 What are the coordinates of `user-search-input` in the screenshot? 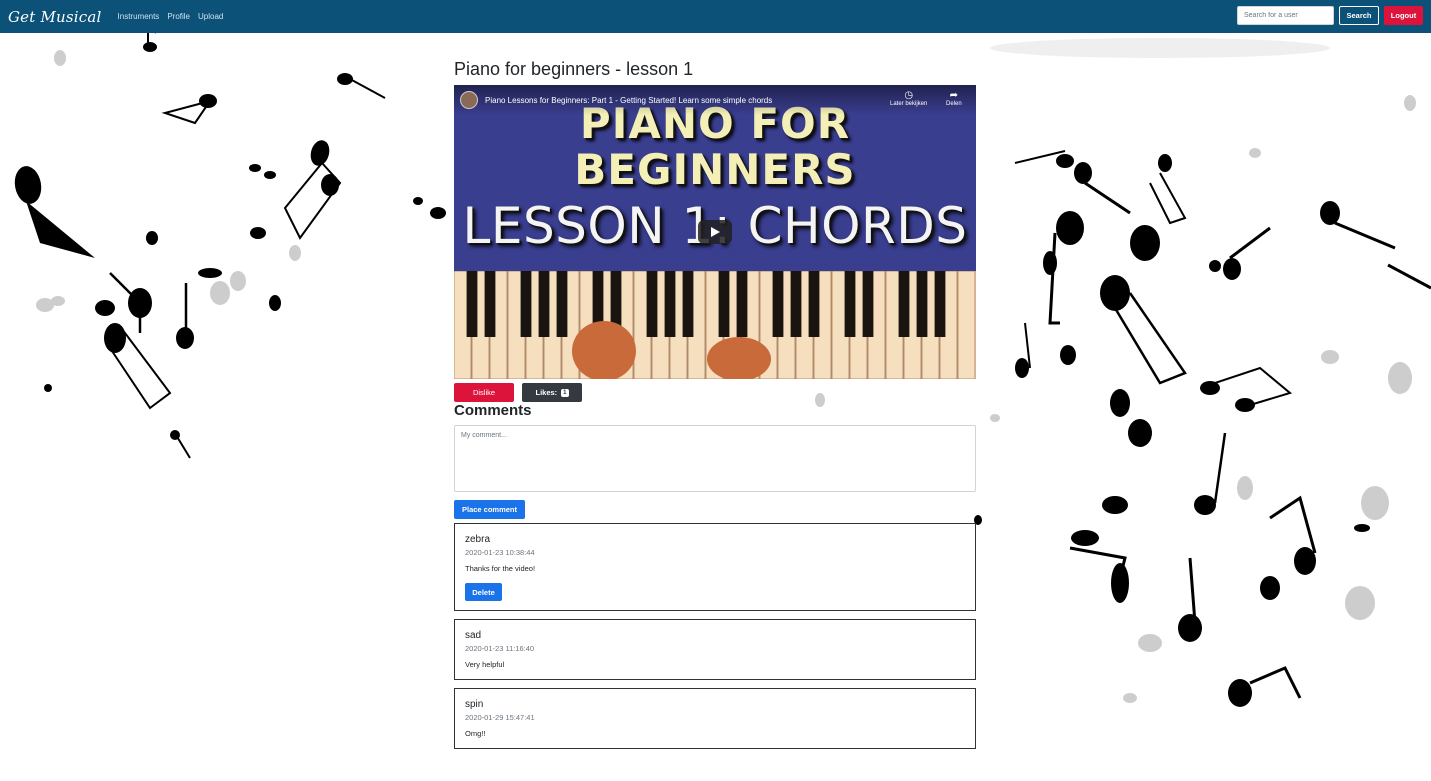 It's located at (1285, 15).